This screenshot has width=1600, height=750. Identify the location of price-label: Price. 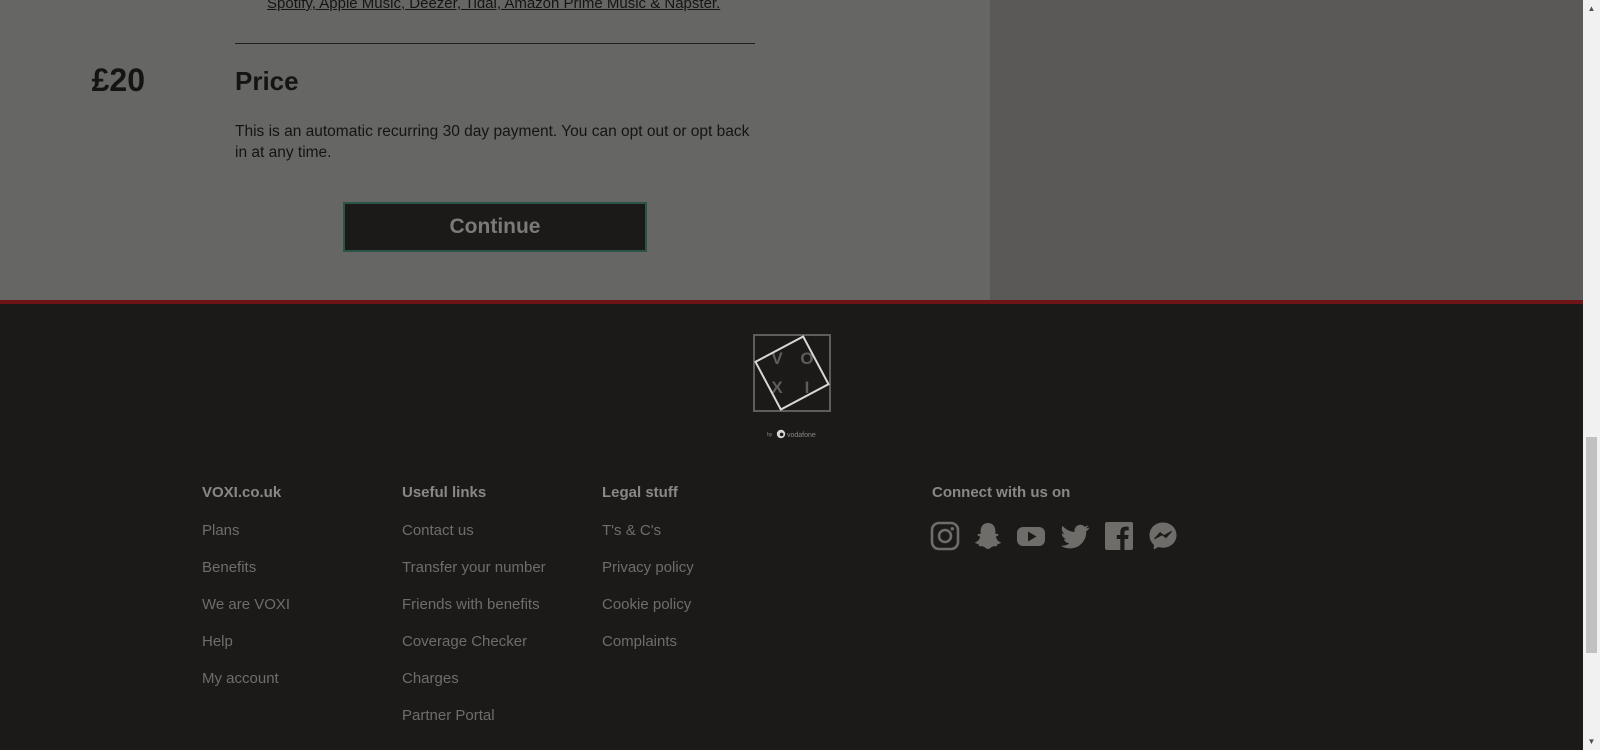
(267, 81).